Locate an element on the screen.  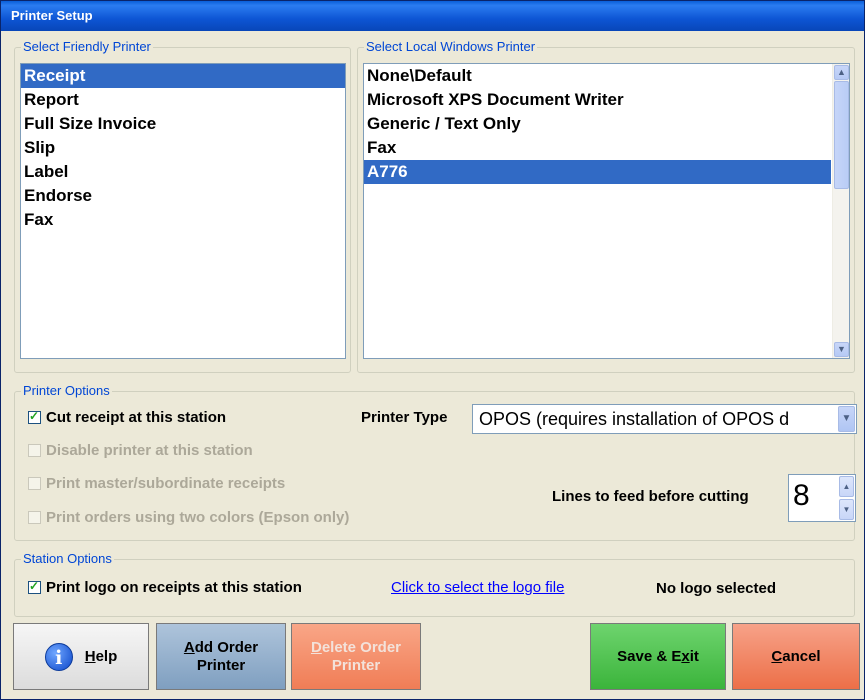
list-item: Full Size Invoice is located at coordinates (183, 124).